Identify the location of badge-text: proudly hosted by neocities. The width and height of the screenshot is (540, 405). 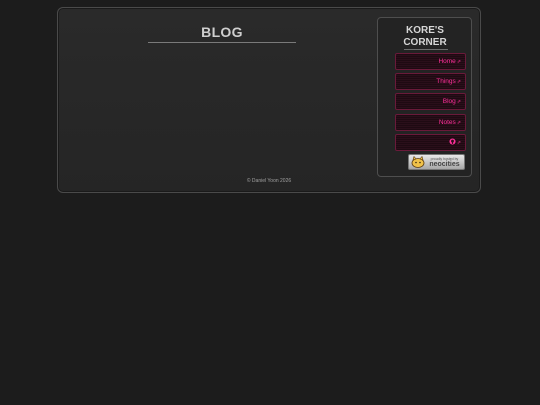
(444, 162).